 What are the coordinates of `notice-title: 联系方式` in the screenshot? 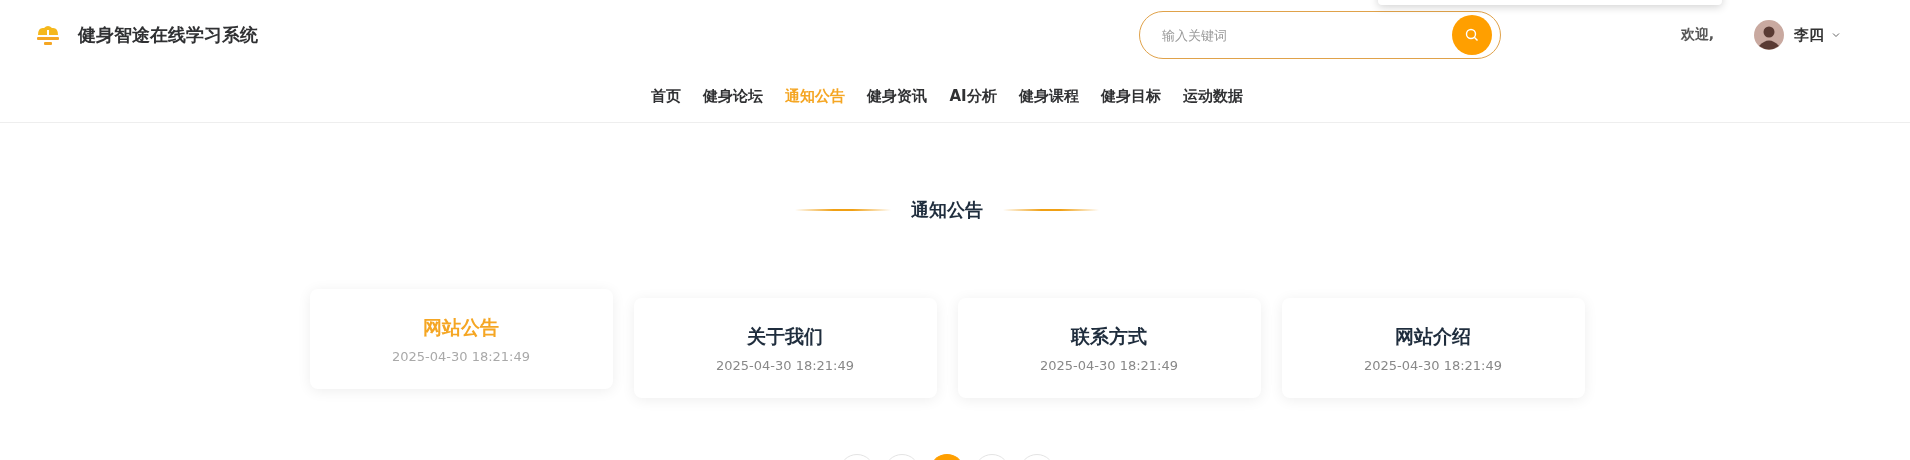 It's located at (1109, 336).